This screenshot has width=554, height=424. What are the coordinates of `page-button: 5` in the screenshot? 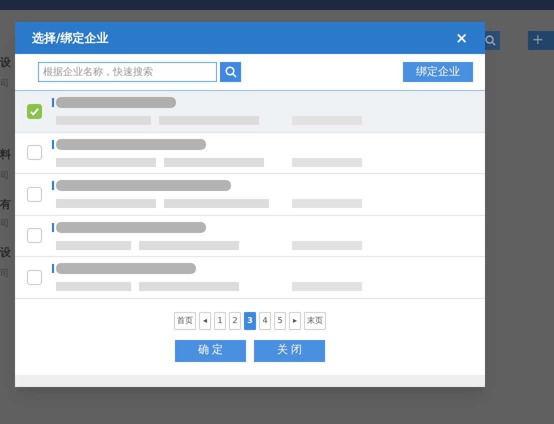 It's located at (280, 321).